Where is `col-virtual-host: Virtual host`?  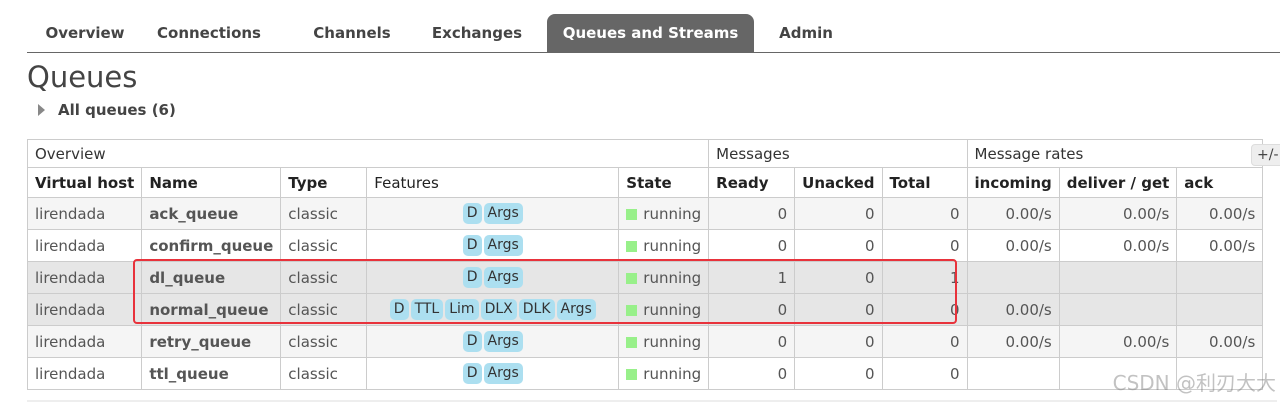
col-virtual-host: Virtual host is located at coordinates (84, 182).